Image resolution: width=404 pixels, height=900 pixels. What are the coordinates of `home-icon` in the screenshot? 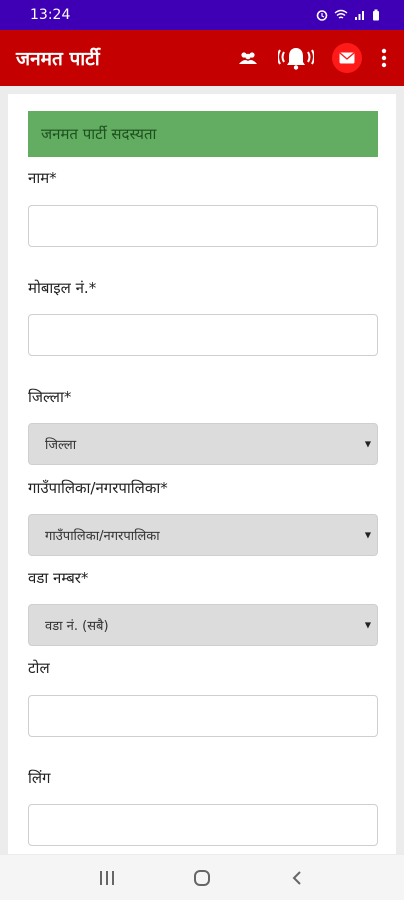 It's located at (202, 878).